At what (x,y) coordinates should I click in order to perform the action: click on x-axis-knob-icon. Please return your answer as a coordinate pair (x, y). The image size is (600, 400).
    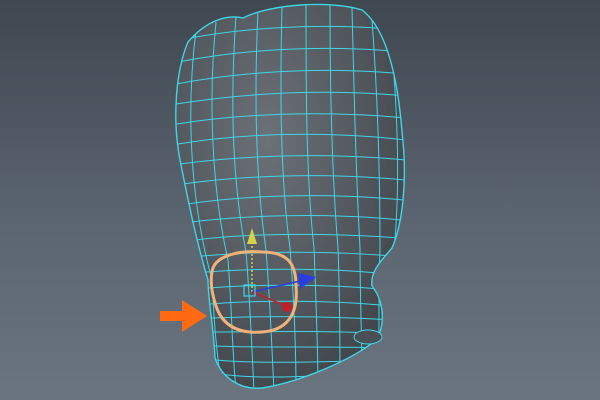
    Looking at the image, I should click on (287, 307).